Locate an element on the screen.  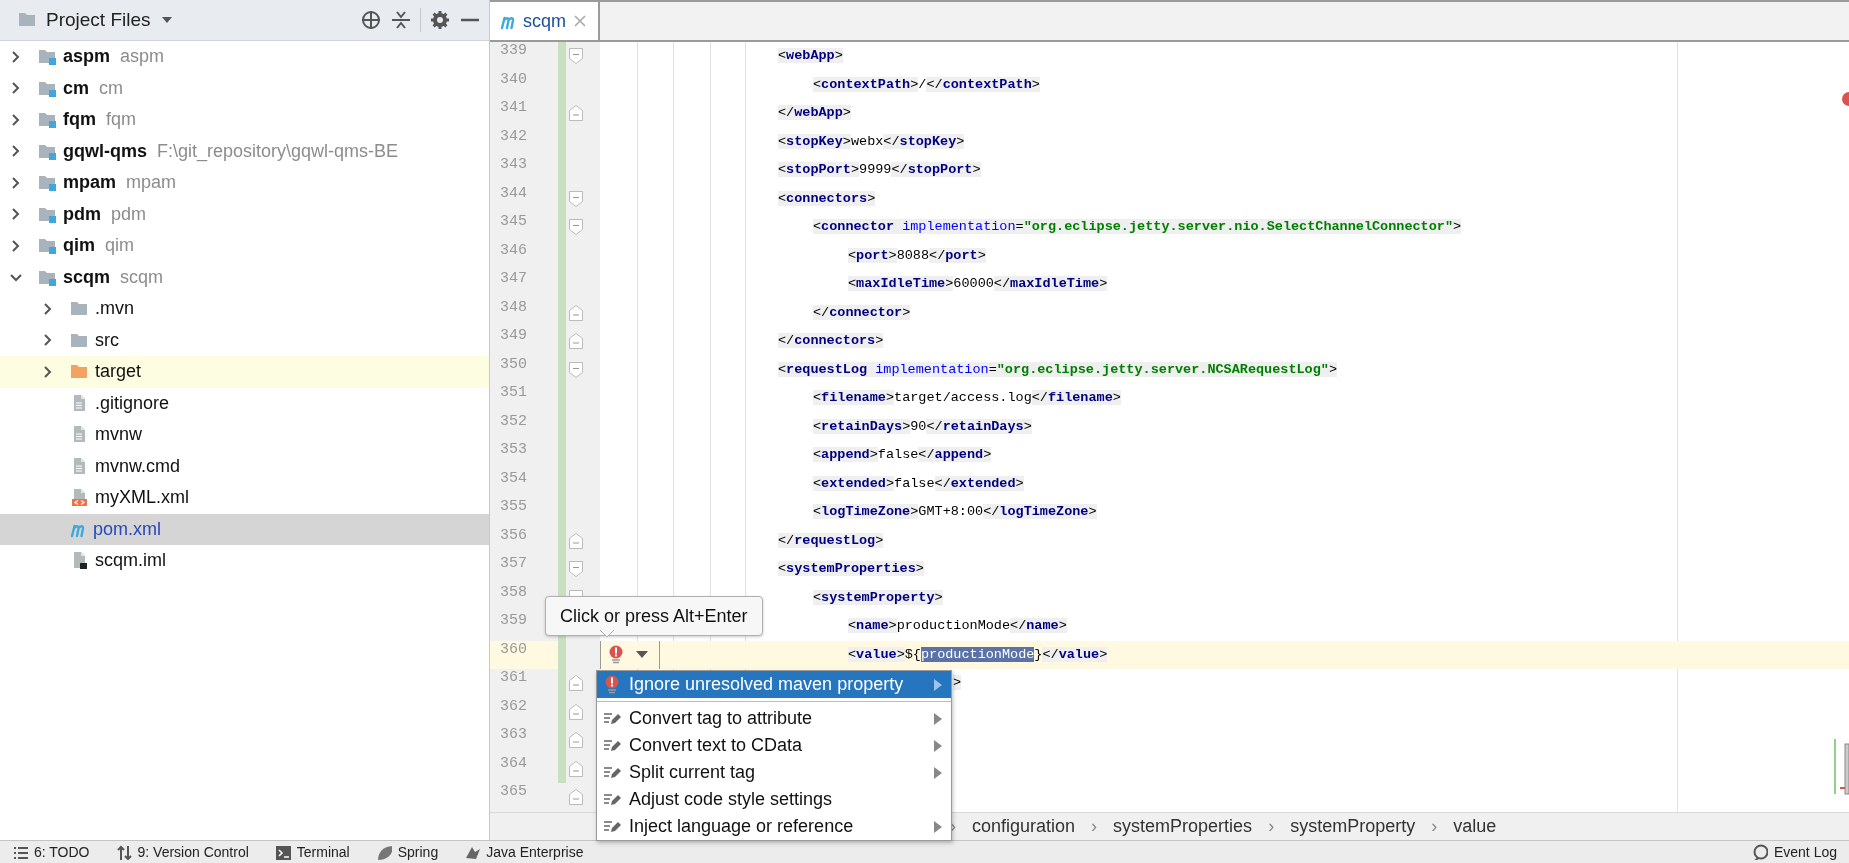
menu-item: Adjust code style settings is located at coordinates (774, 799).